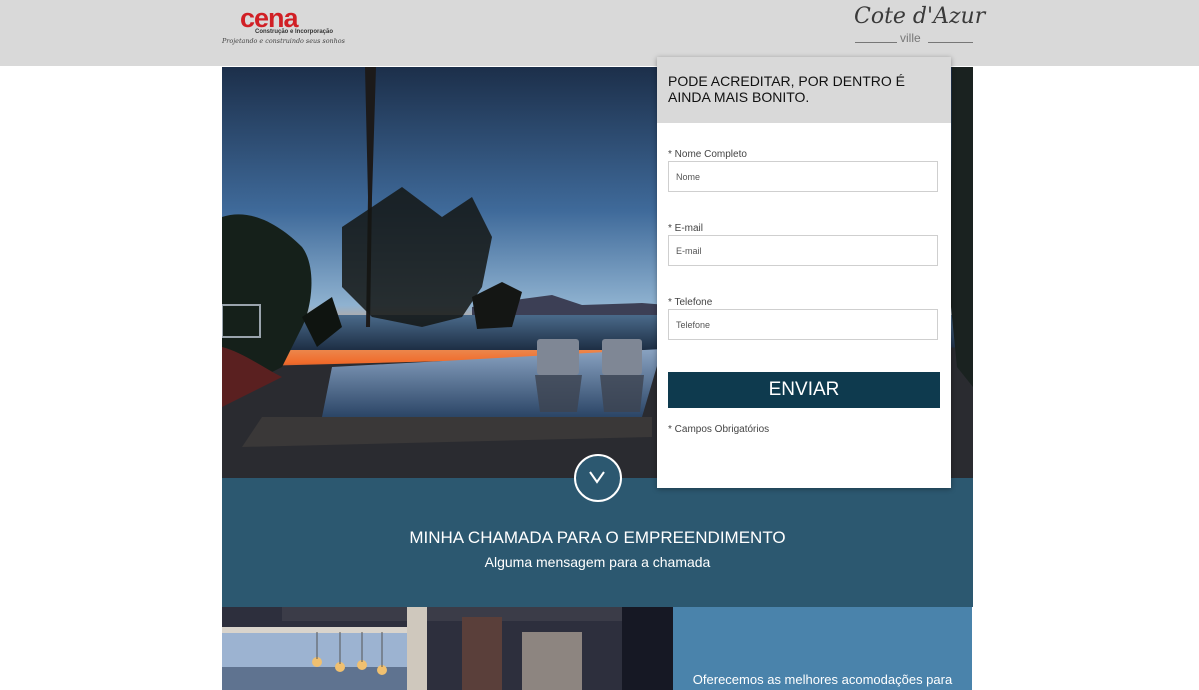 The width and height of the screenshot is (1199, 690). Describe the element at coordinates (597, 537) in the screenshot. I see `banner-title: MINHA CHAMADA PARA O EMPREENDIMENTO` at that location.